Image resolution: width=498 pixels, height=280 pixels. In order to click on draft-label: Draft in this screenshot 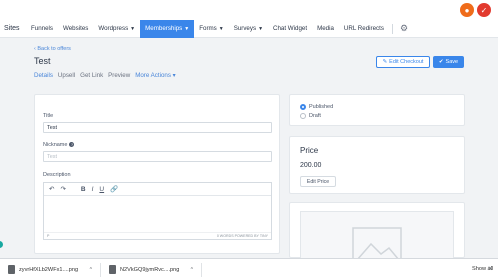, I will do `click(315, 116)`.